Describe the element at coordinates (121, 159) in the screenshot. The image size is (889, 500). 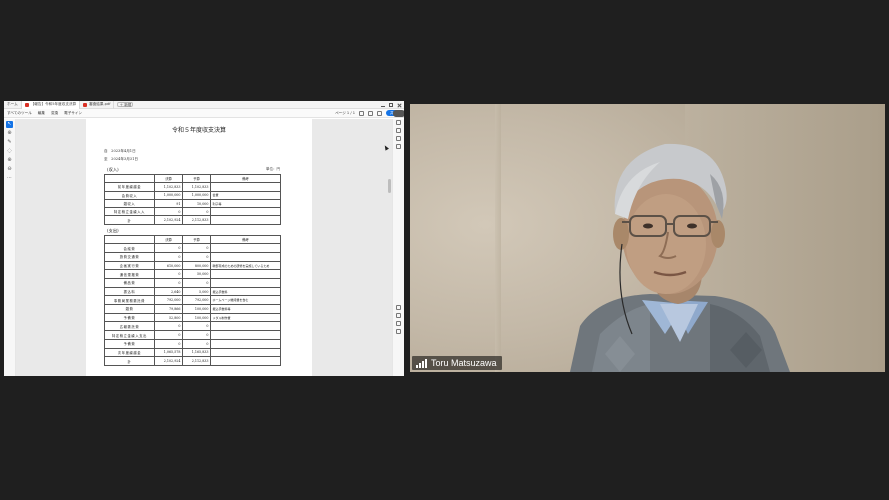
I see `period-to: 至 2024年3月31日` at that location.